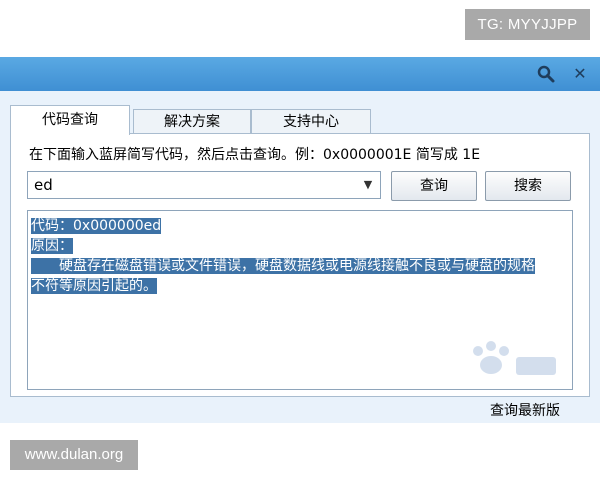 Image resolution: width=600 pixels, height=480 pixels. I want to click on watermark-tg-label: TG: MYYJJPP, so click(527, 24).